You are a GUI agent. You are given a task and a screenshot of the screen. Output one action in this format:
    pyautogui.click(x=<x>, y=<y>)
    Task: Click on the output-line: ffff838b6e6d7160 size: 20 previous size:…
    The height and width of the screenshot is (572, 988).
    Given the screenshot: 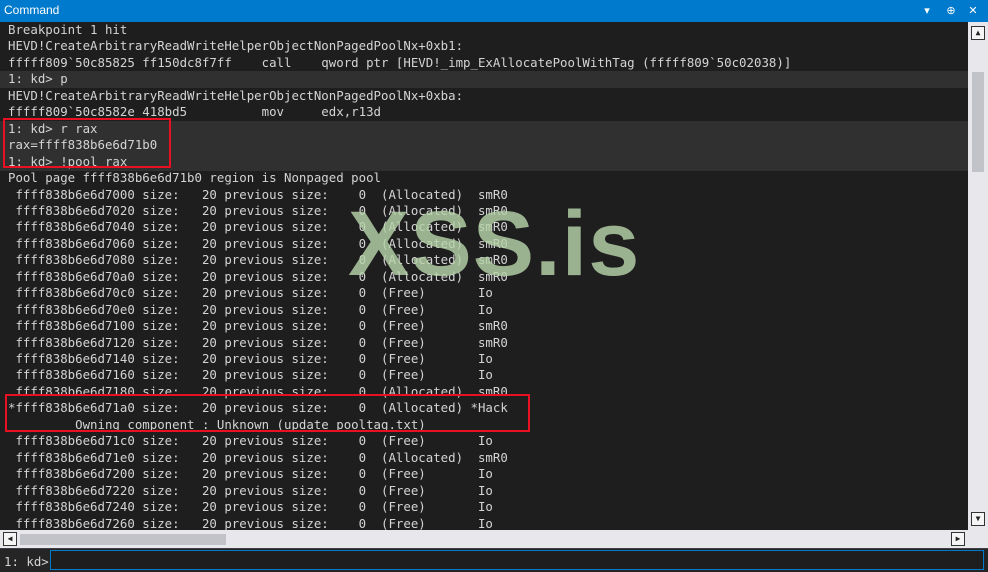 What is the action you would take?
    pyautogui.click(x=250, y=374)
    